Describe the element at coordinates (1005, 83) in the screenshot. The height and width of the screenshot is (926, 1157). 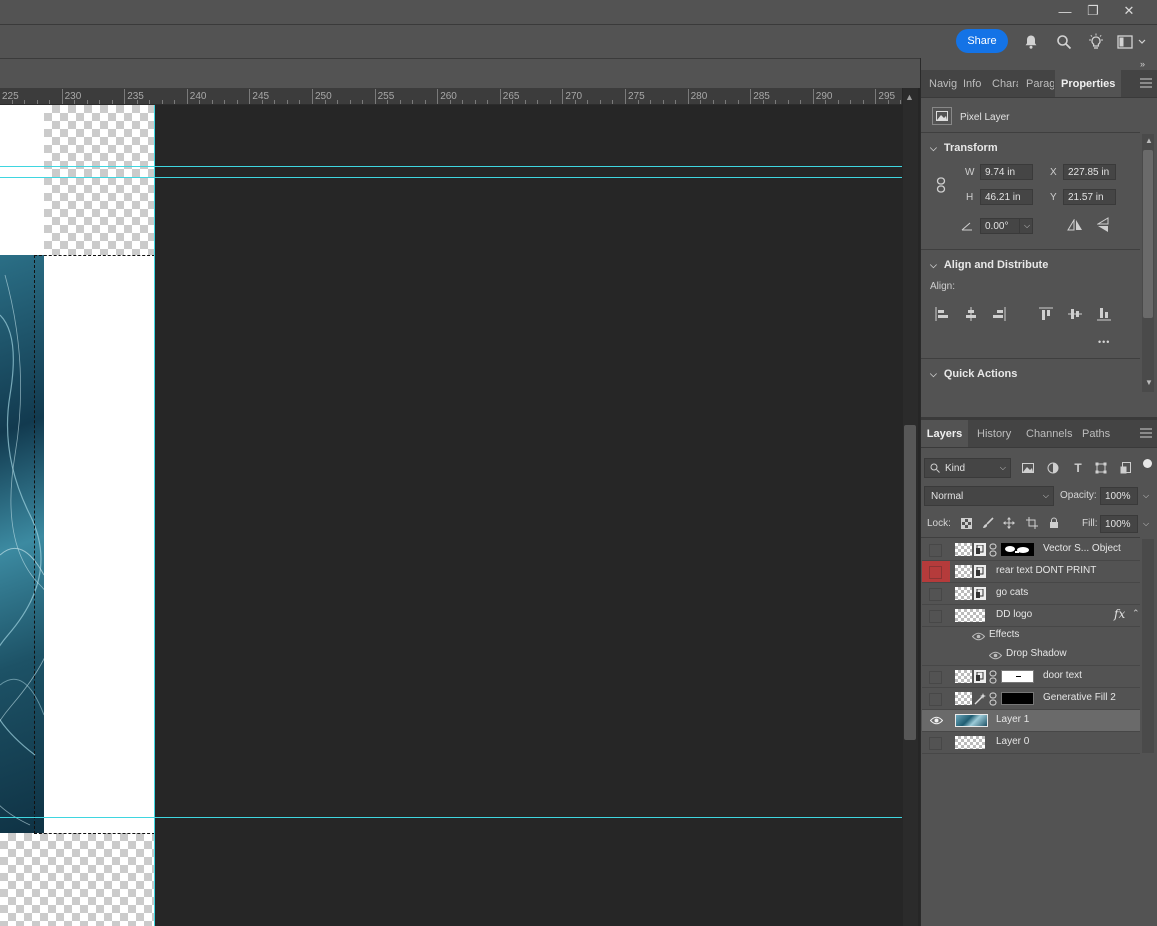
I see `tab-character: Chara` at that location.